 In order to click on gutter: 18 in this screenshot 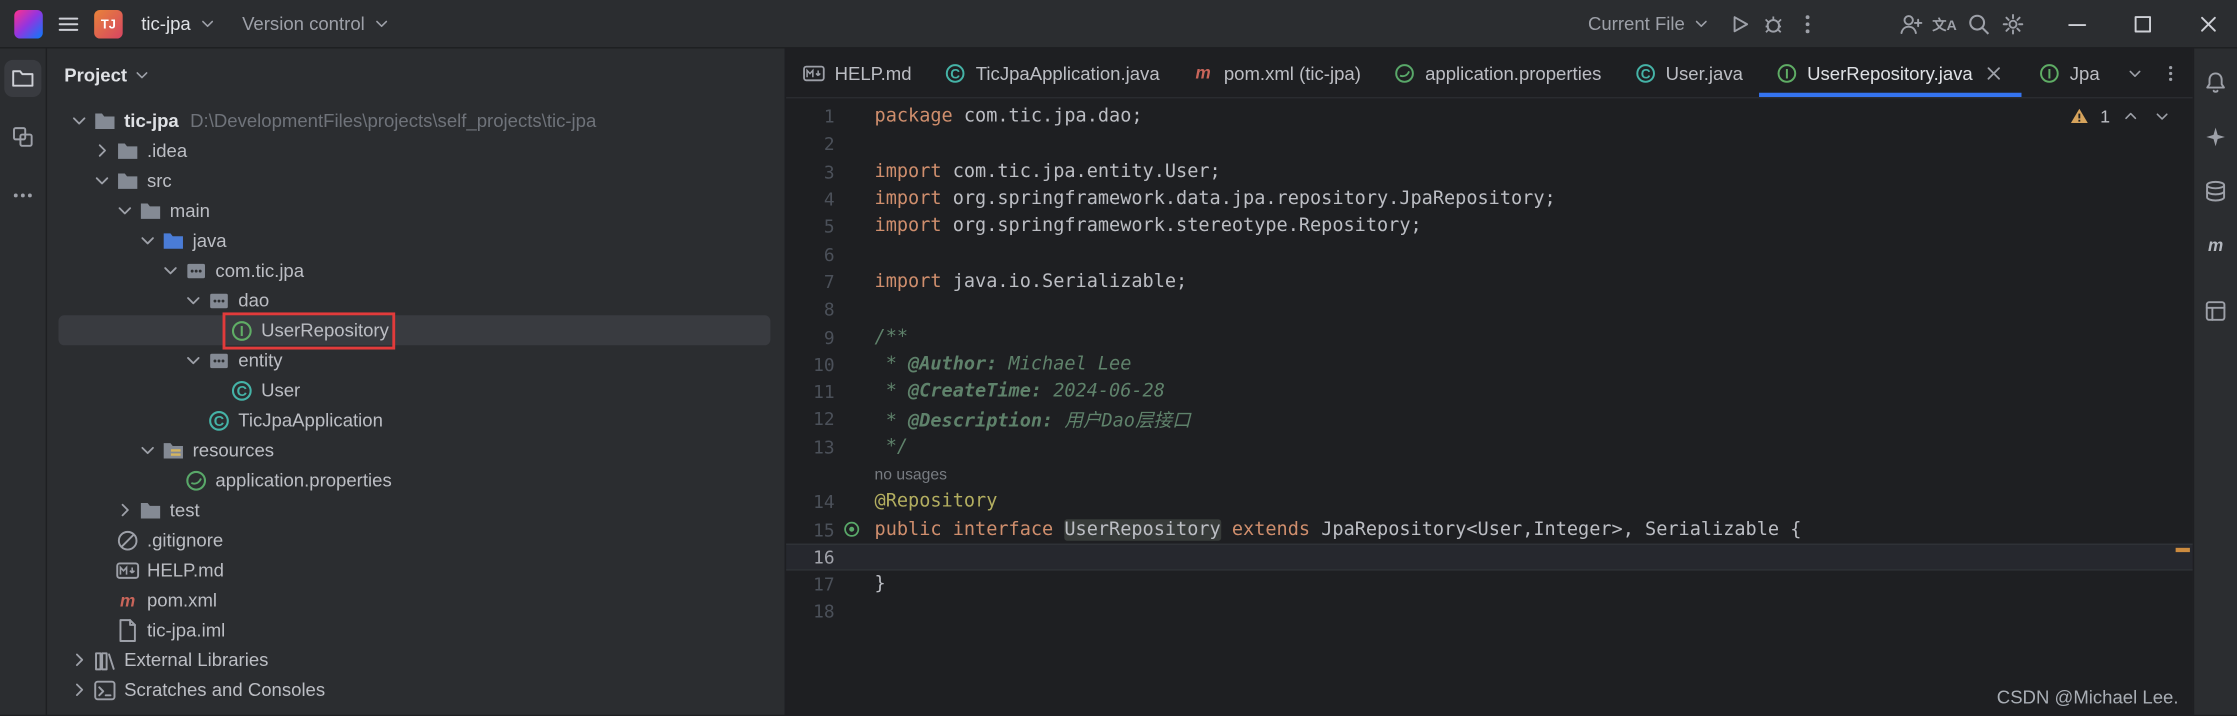, I will do `click(829, 611)`.